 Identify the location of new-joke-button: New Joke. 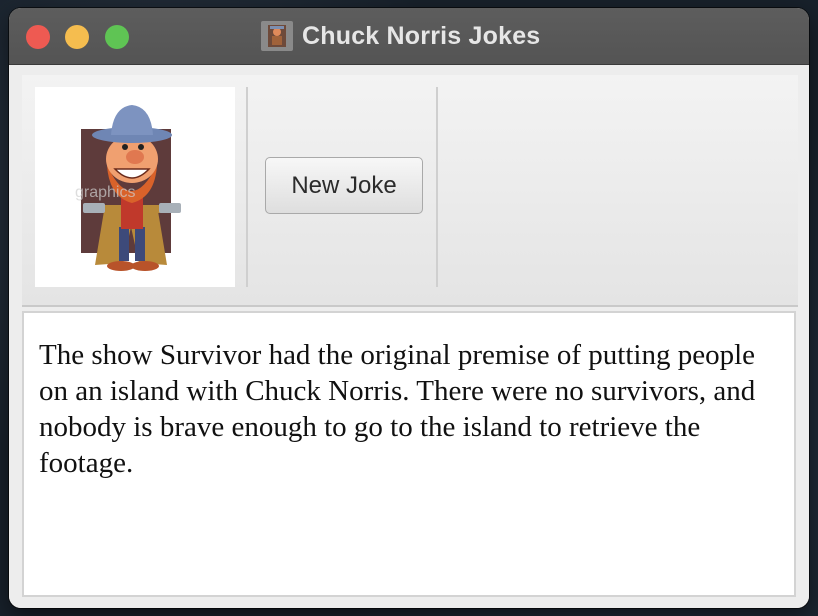
(344, 185).